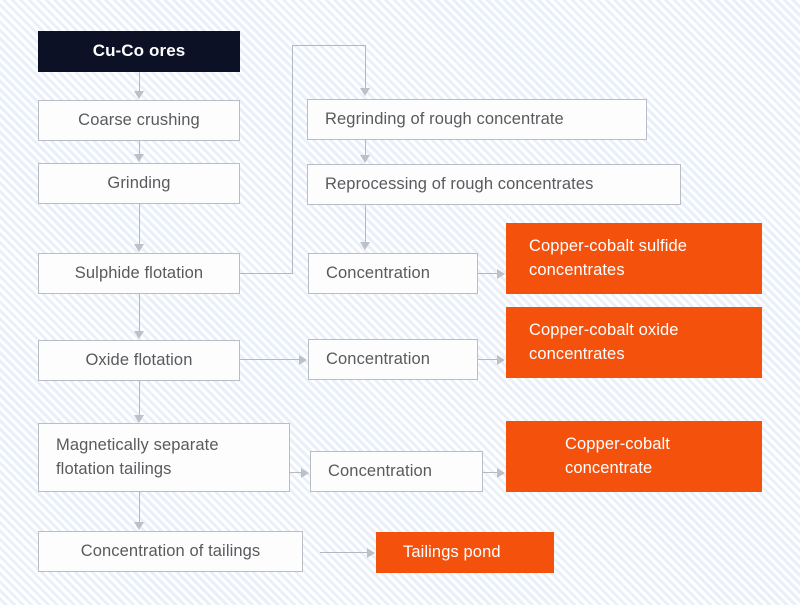 The height and width of the screenshot is (605, 800). I want to click on node-reprocessing-of-rough-concentrates: Reprocessing of rough concentrates, so click(494, 184).